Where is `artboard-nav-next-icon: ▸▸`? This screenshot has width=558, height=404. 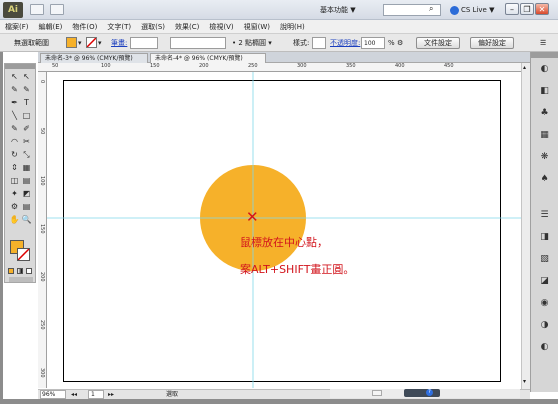 artboard-nav-next-icon: ▸▸ is located at coordinates (111, 394).